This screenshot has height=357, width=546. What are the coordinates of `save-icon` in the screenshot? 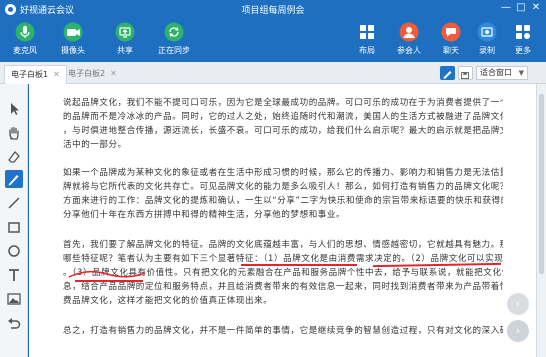 It's located at (465, 73).